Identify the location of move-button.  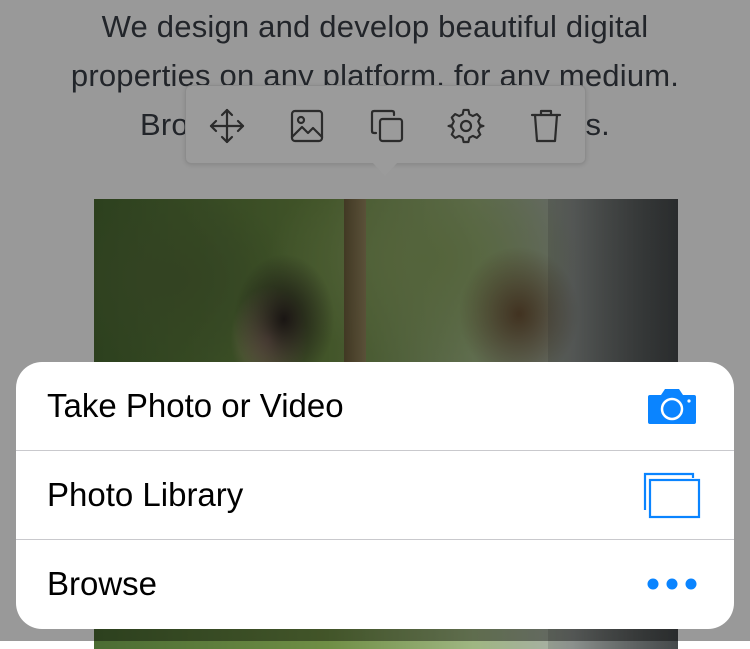
(227, 126).